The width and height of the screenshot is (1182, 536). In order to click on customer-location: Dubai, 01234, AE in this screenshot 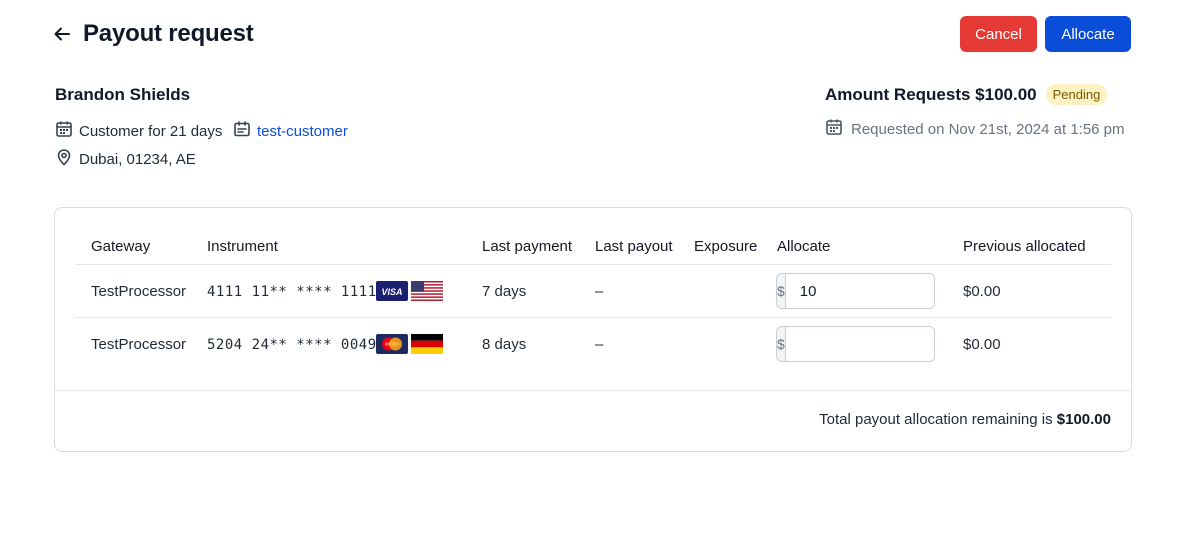, I will do `click(125, 159)`.